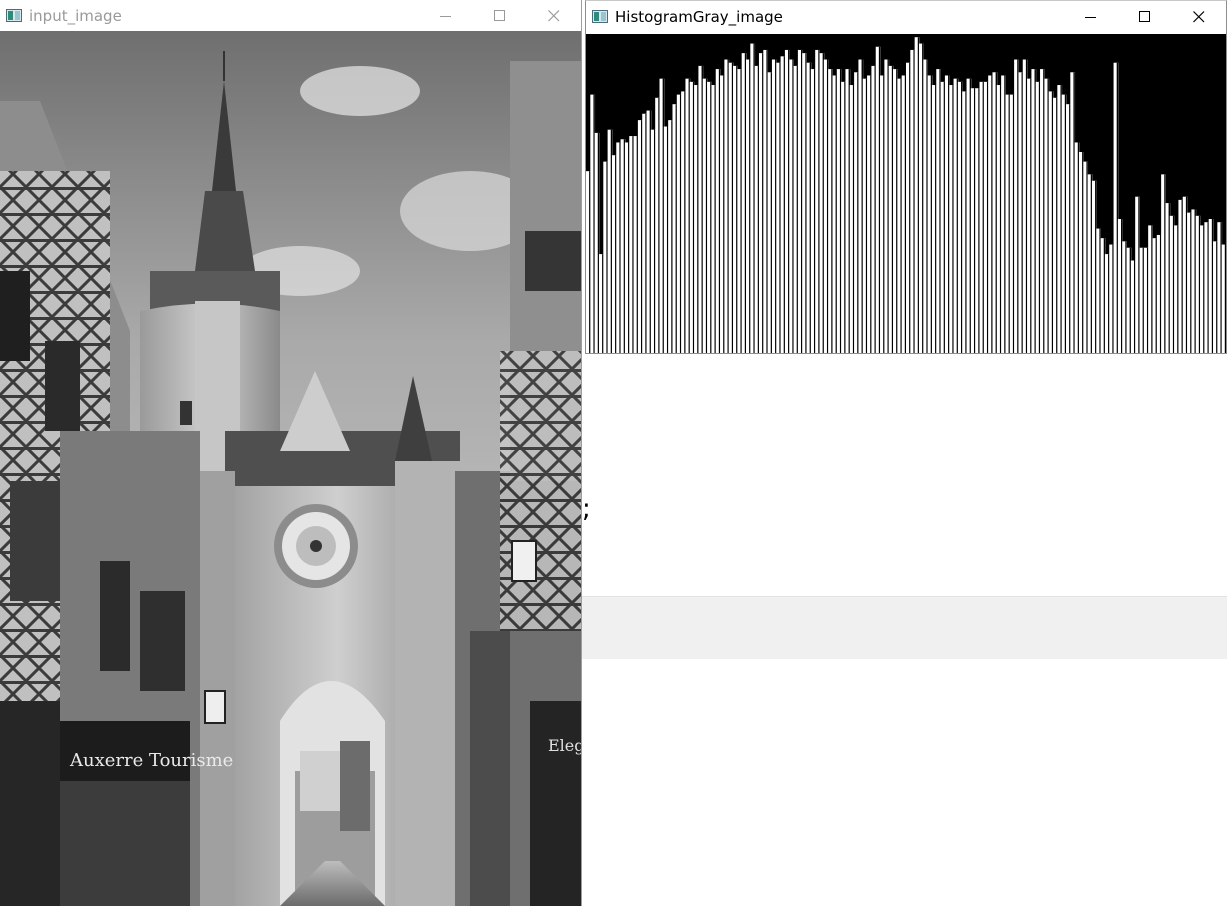  I want to click on input-image-titlebar: input_image, so click(290, 16).